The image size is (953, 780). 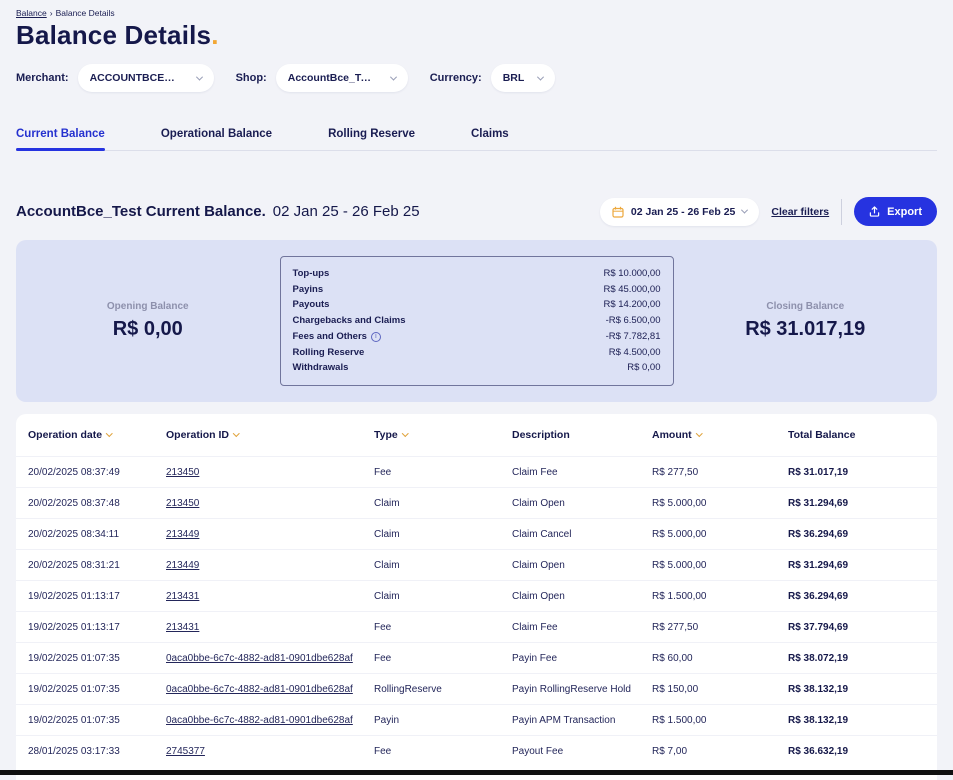 I want to click on currency-label: Currency:, so click(x=455, y=78).